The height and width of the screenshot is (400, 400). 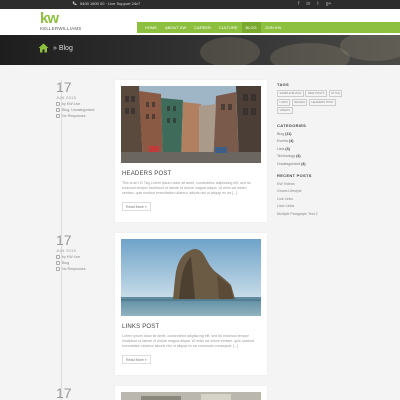 What do you see at coordinates (49, 18) in the screenshot?
I see `logo-mark: kw` at bounding box center [49, 18].